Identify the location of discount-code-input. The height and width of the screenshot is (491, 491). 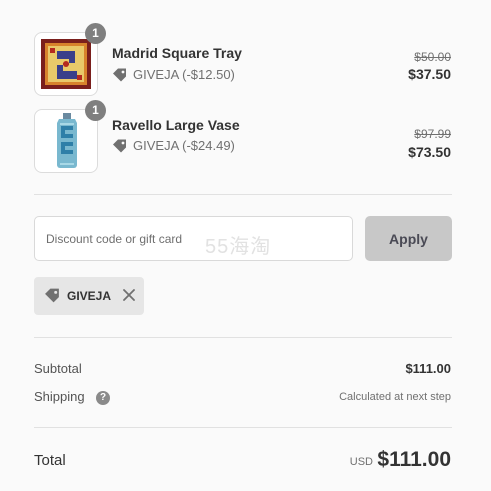
(193, 238).